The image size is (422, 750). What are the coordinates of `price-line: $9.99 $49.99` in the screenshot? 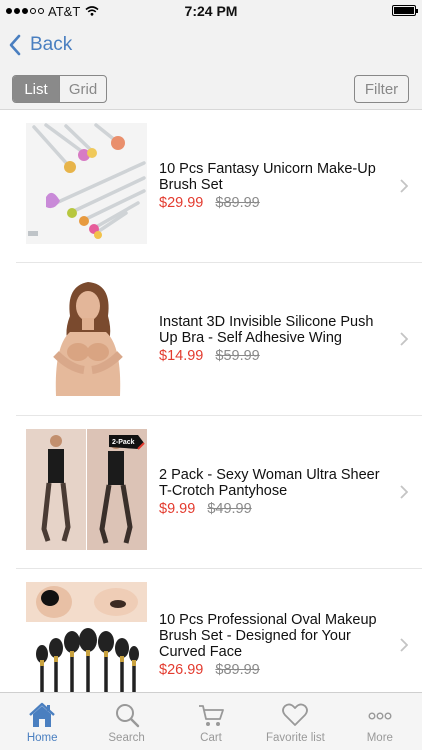 It's located at (270, 509).